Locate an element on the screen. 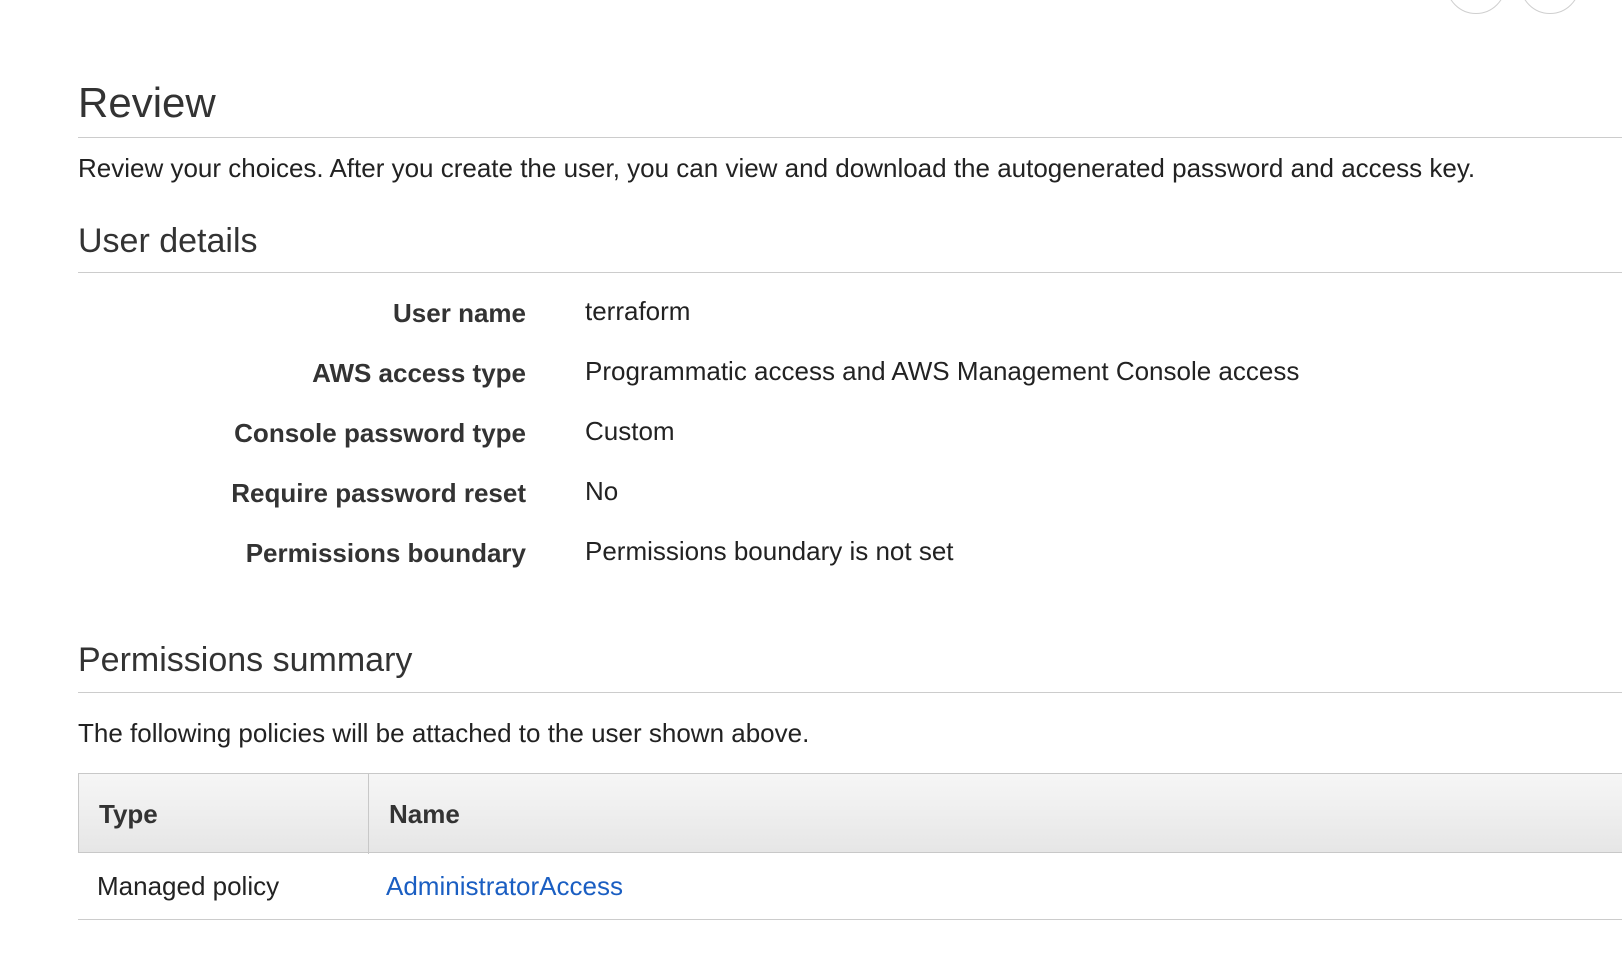 The width and height of the screenshot is (1622, 960). detail-label: Require password reset is located at coordinates (378, 493).